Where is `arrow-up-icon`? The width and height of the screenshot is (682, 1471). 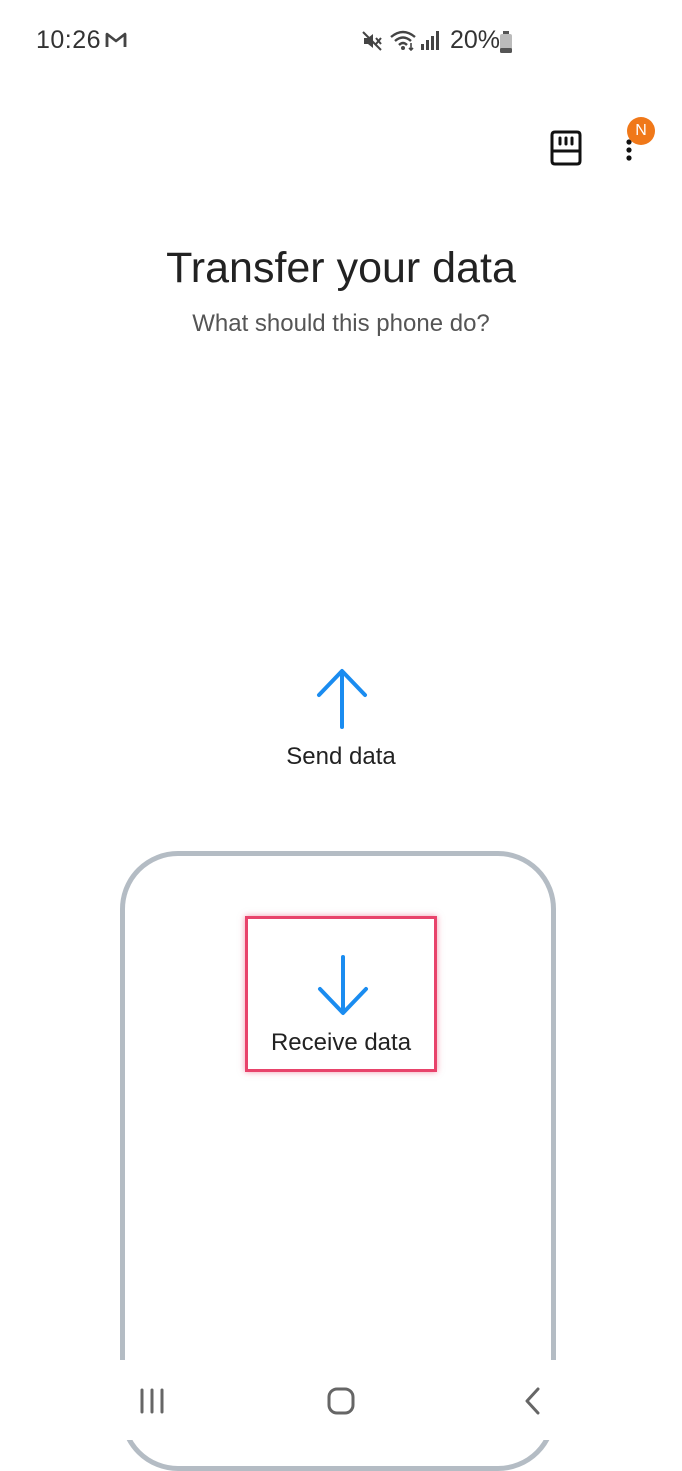 arrow-up-icon is located at coordinates (342, 701).